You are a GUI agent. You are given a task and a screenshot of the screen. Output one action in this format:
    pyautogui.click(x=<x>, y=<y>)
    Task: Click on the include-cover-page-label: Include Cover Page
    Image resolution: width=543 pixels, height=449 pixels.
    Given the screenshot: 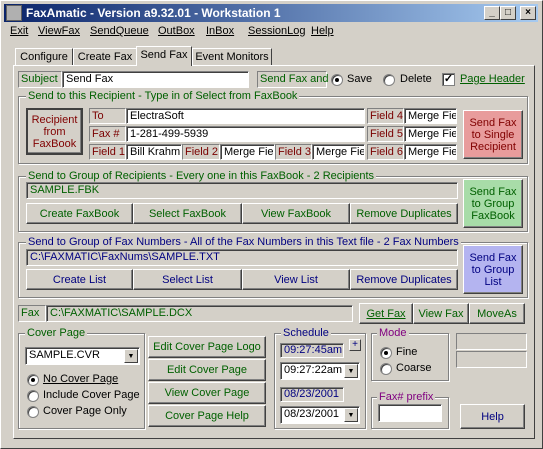 What is the action you would take?
    pyautogui.click(x=91, y=395)
    